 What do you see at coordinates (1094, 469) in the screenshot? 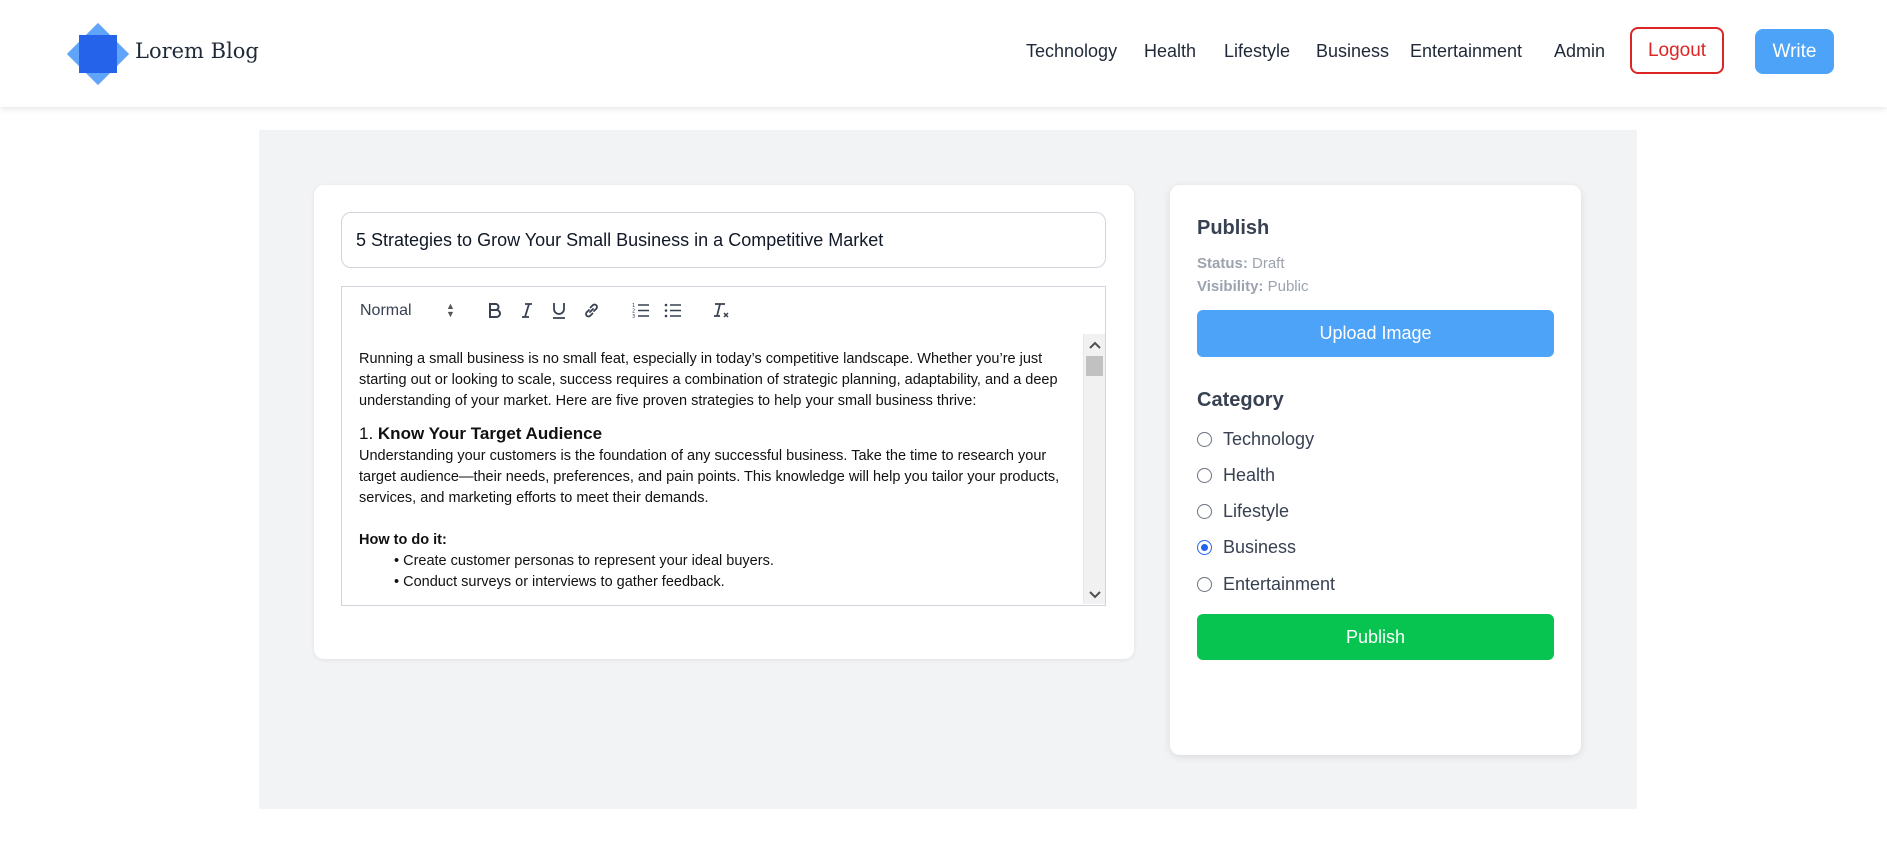
I see `editor-scrollbar` at bounding box center [1094, 469].